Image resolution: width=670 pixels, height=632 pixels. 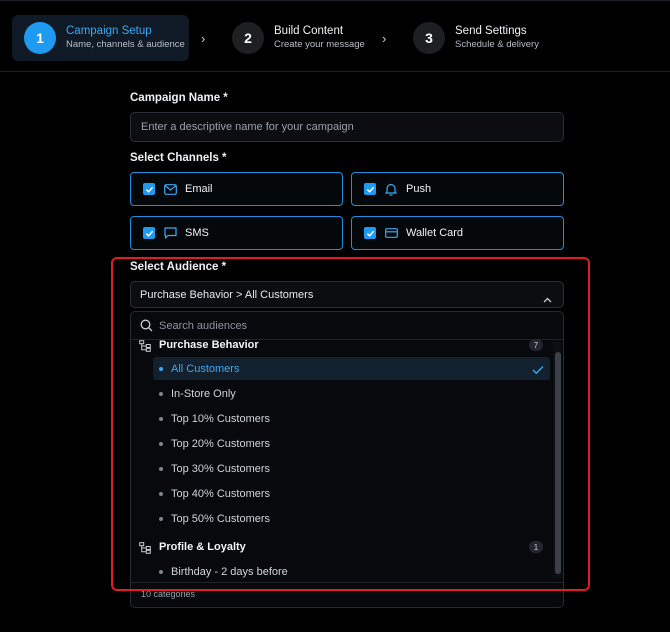 I want to click on group-count-badge: 1, so click(x=536, y=547).